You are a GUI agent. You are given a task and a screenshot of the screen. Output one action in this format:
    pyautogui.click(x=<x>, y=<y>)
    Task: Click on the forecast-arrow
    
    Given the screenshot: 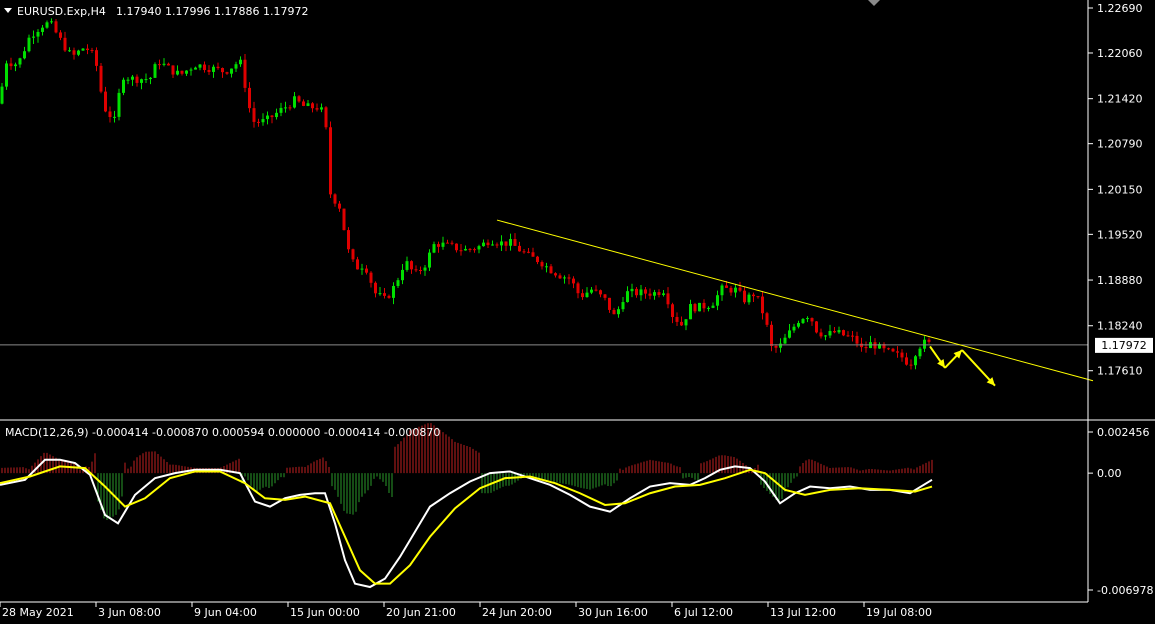 What is the action you would take?
    pyautogui.click(x=978, y=368)
    